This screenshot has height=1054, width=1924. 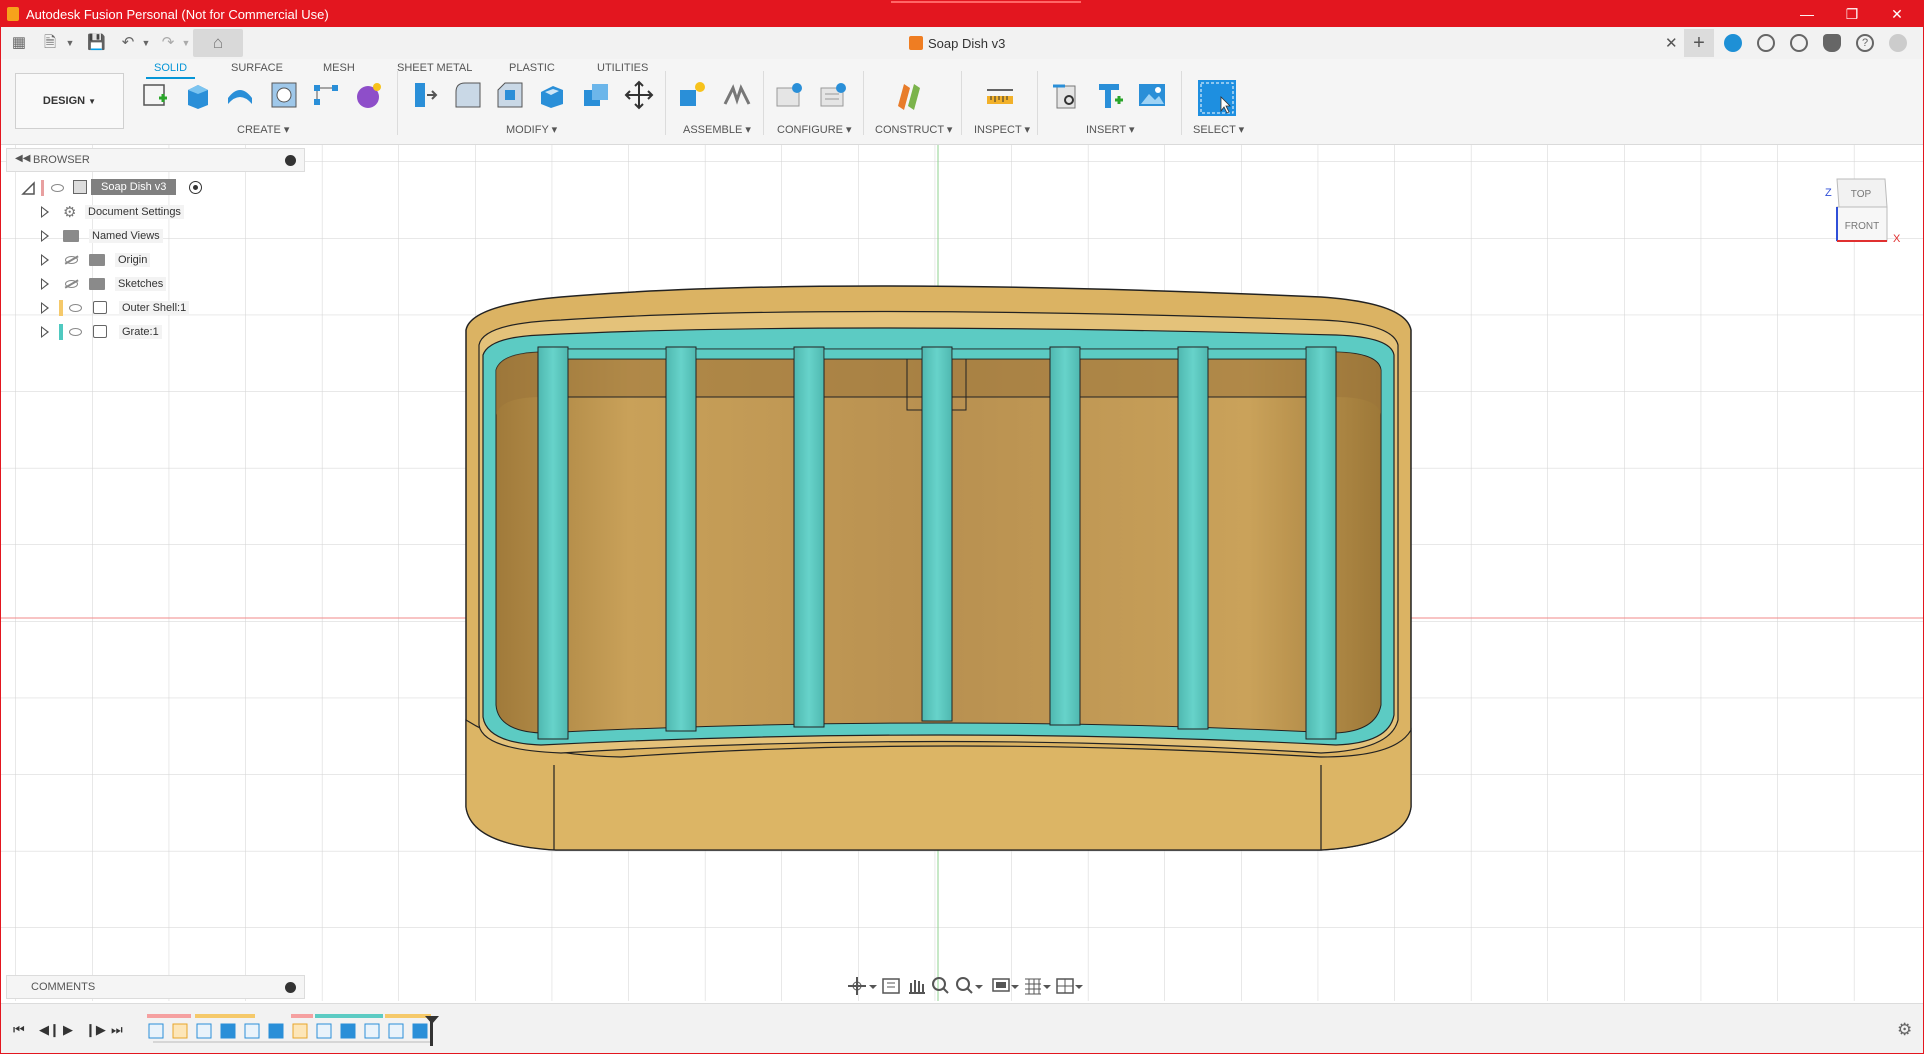 I want to click on browser-item-origin: Origin, so click(x=119, y=260).